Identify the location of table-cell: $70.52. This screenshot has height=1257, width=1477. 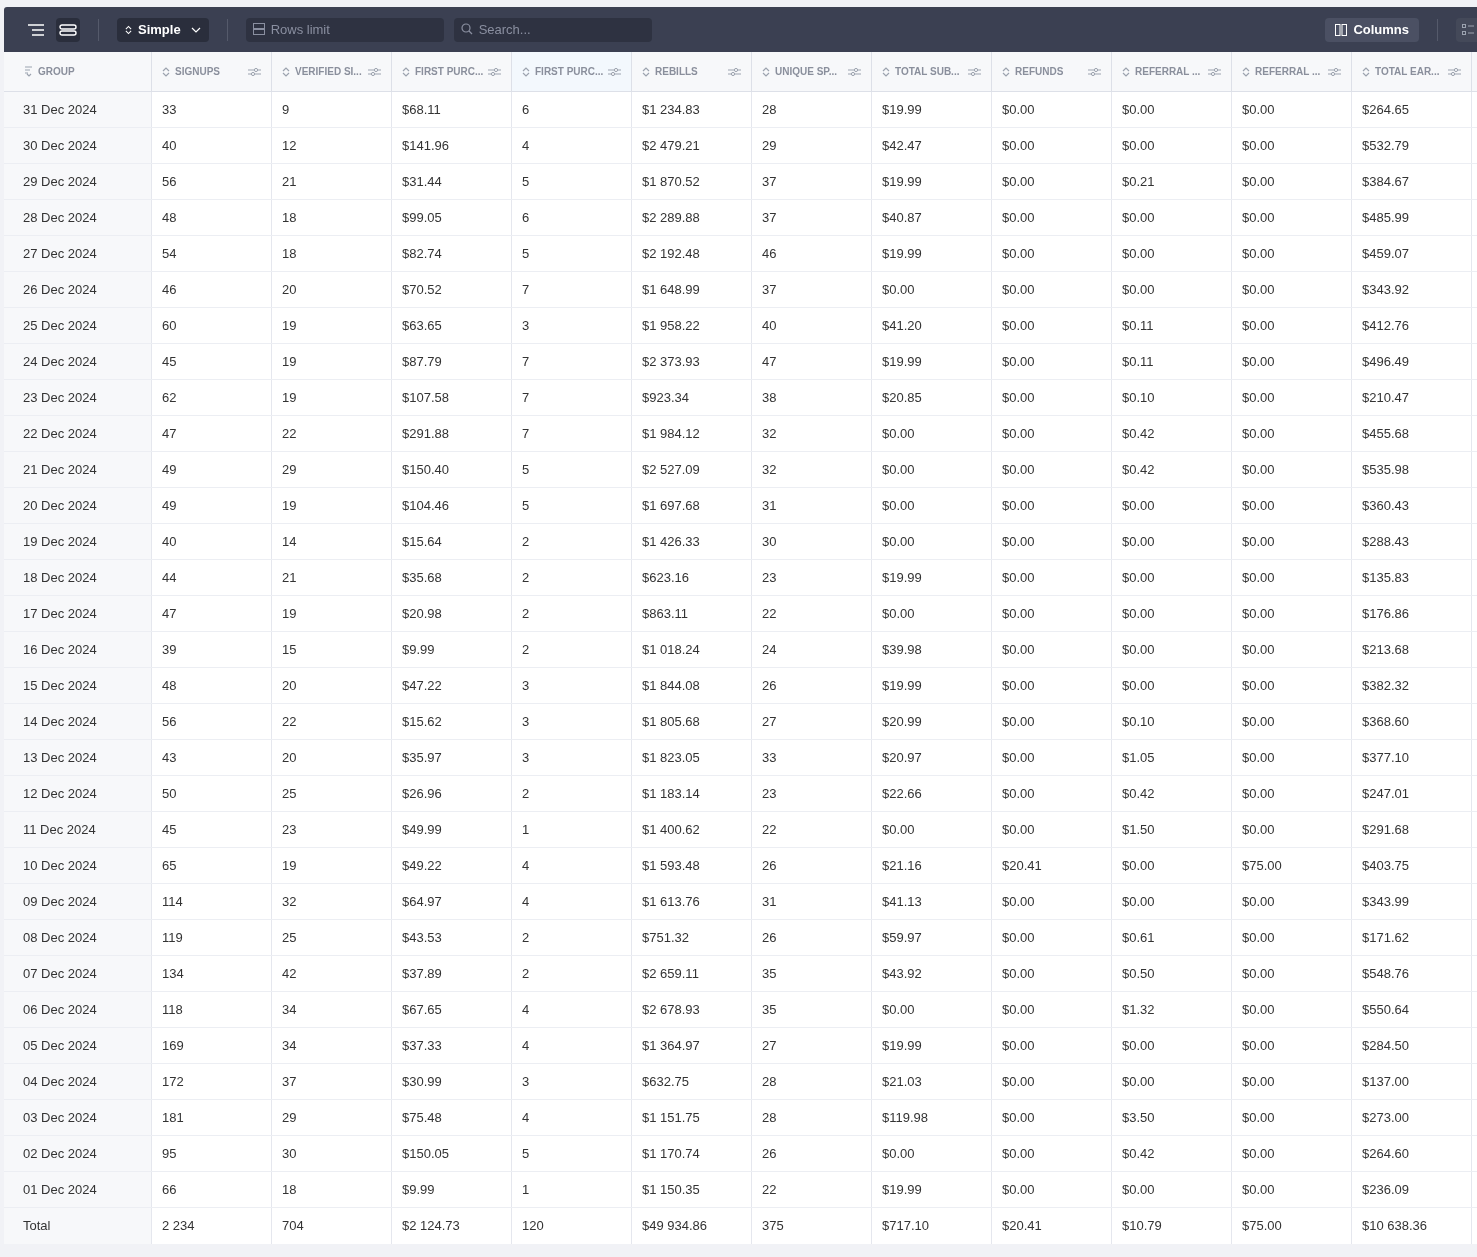
(452, 289).